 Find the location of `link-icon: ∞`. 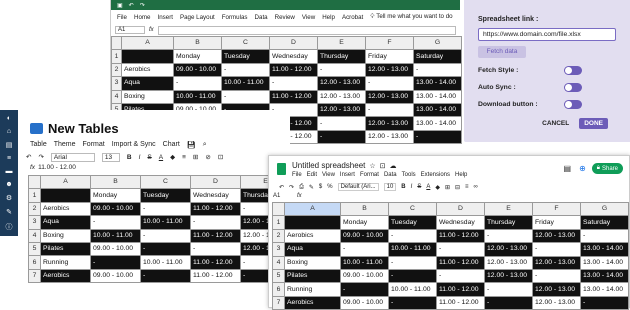

link-icon: ∞ is located at coordinates (476, 187).